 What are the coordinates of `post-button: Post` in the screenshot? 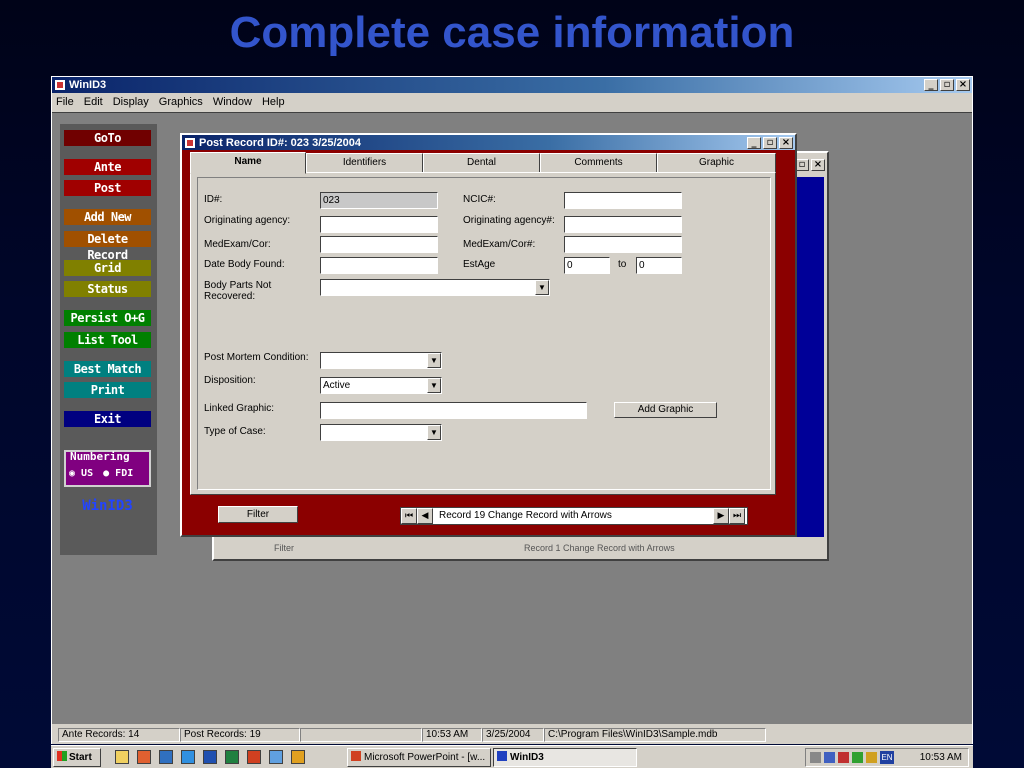 It's located at (107, 188).